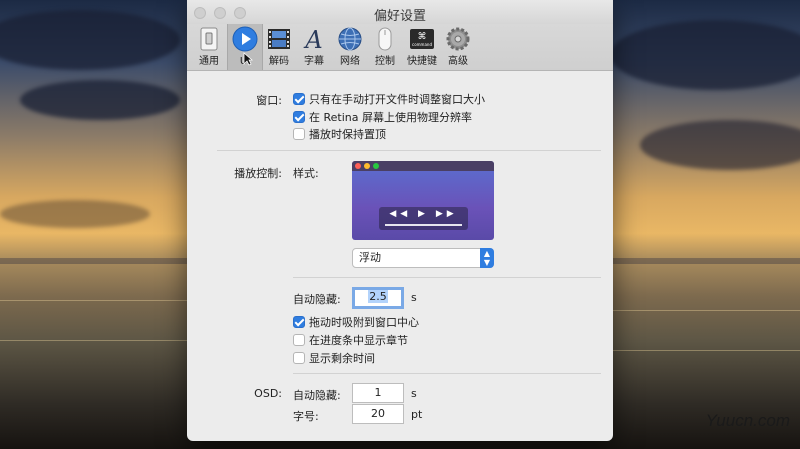 The height and width of the screenshot is (449, 800). I want to click on tab-general: 通用, so click(209, 47).